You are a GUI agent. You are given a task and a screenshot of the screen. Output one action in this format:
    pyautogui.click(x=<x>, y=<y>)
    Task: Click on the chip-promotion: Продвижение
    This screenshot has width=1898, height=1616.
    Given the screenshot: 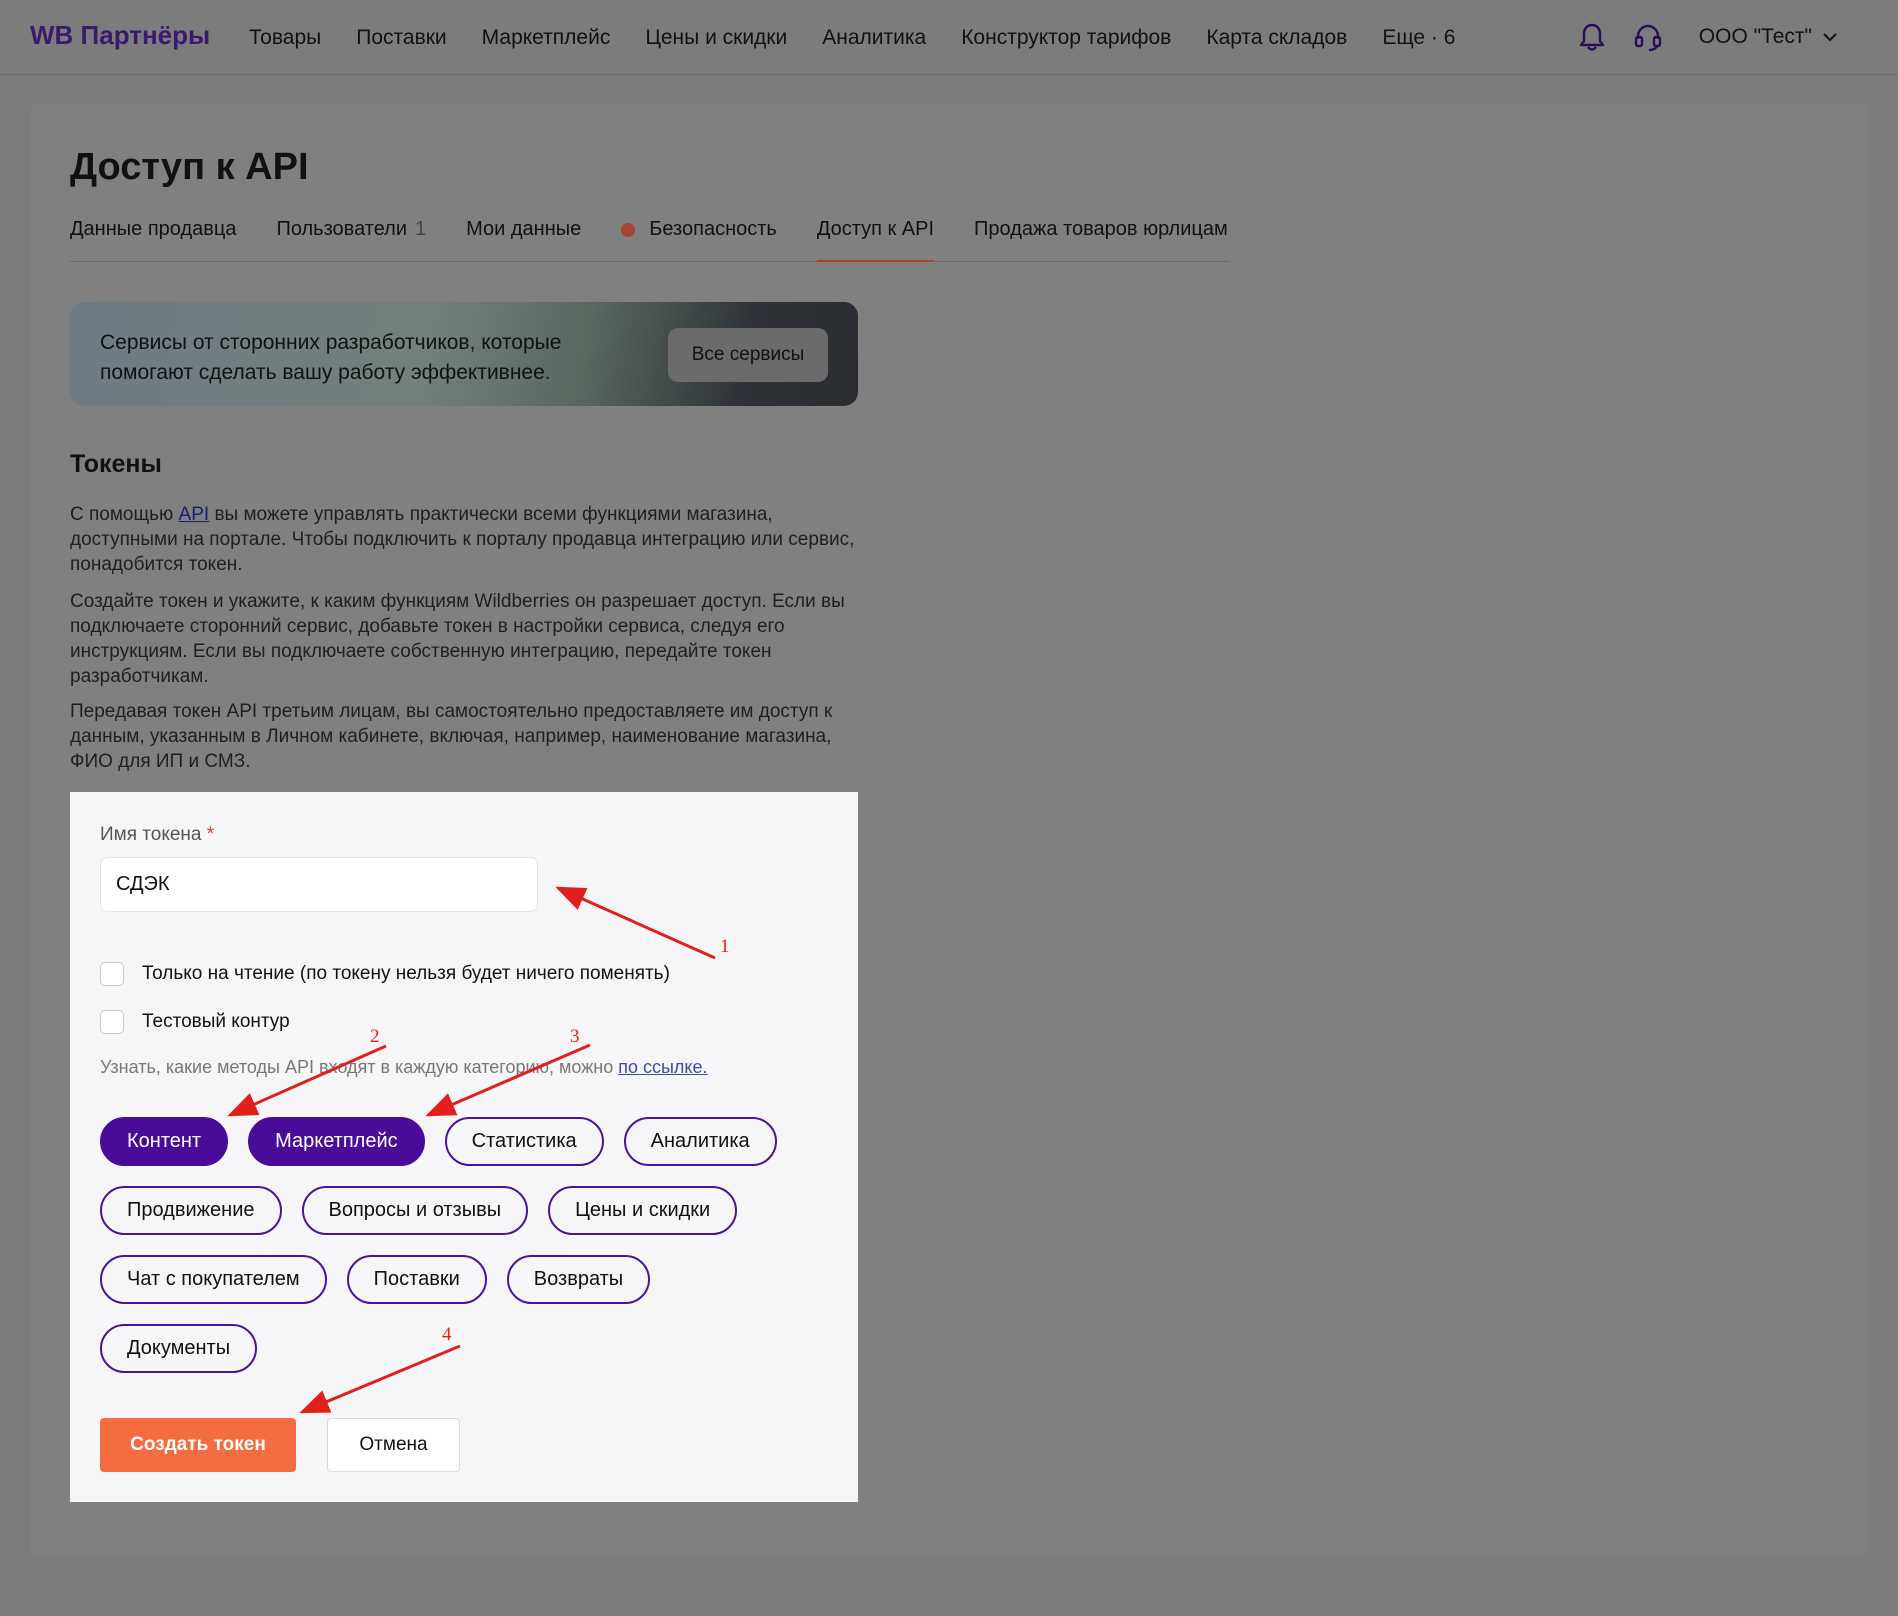 What is the action you would take?
    pyautogui.click(x=191, y=1210)
    